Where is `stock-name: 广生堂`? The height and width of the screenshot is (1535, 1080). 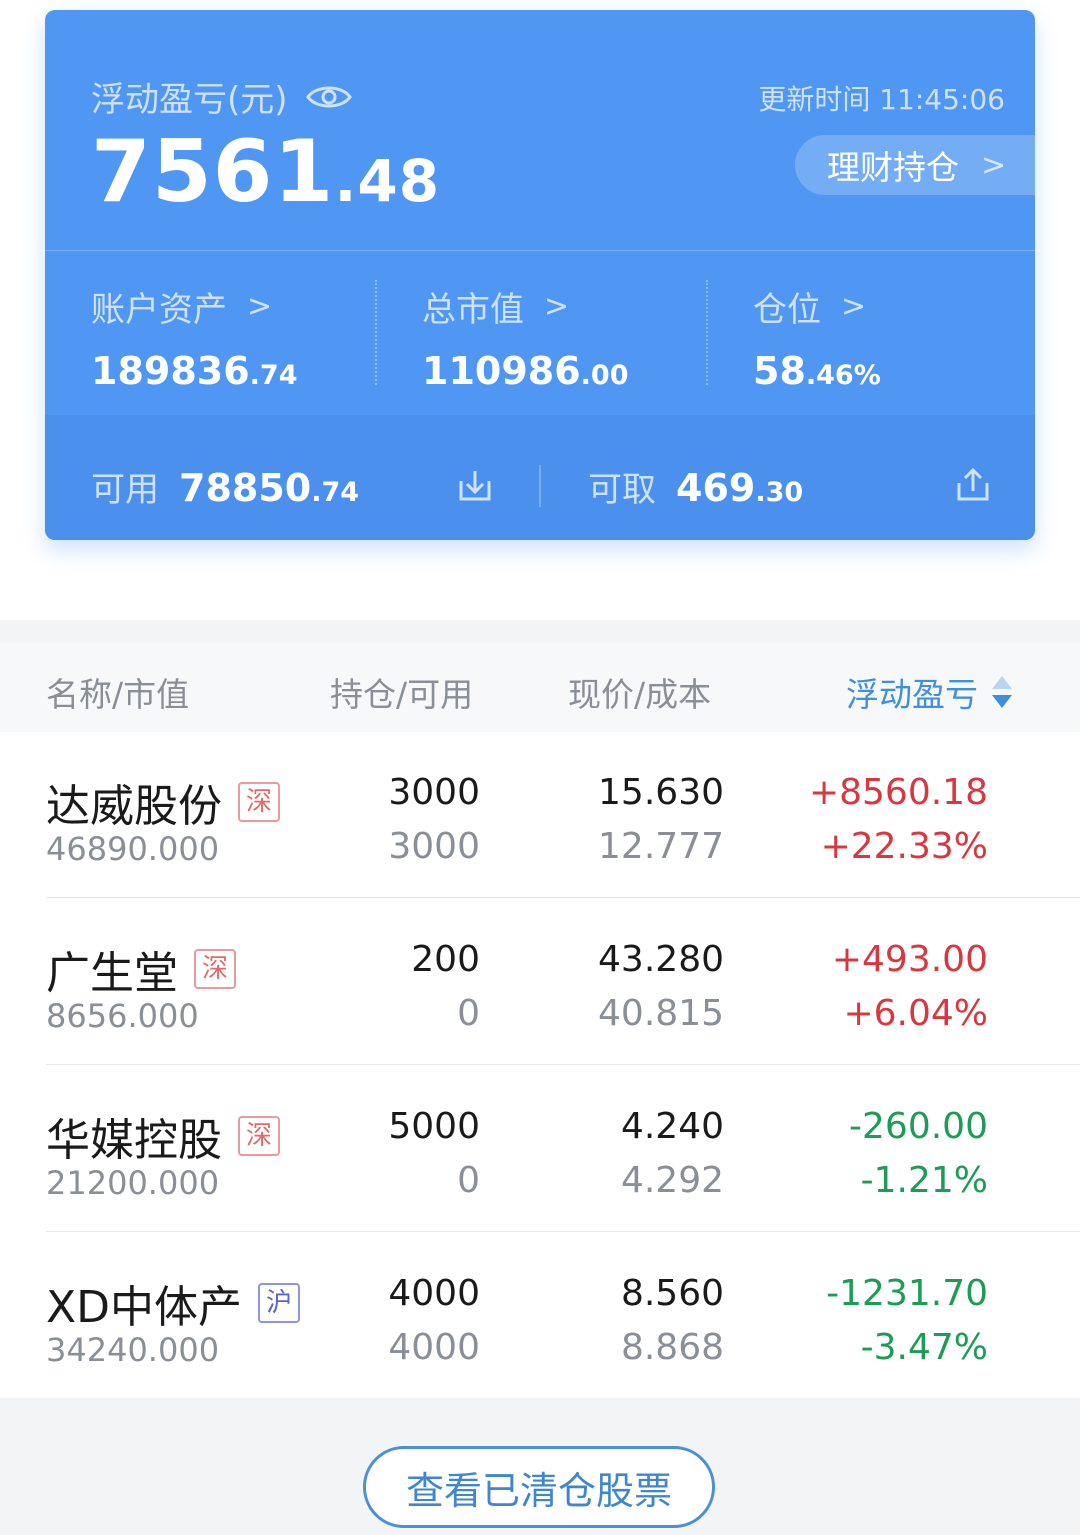 stock-name: 广生堂 is located at coordinates (112, 973).